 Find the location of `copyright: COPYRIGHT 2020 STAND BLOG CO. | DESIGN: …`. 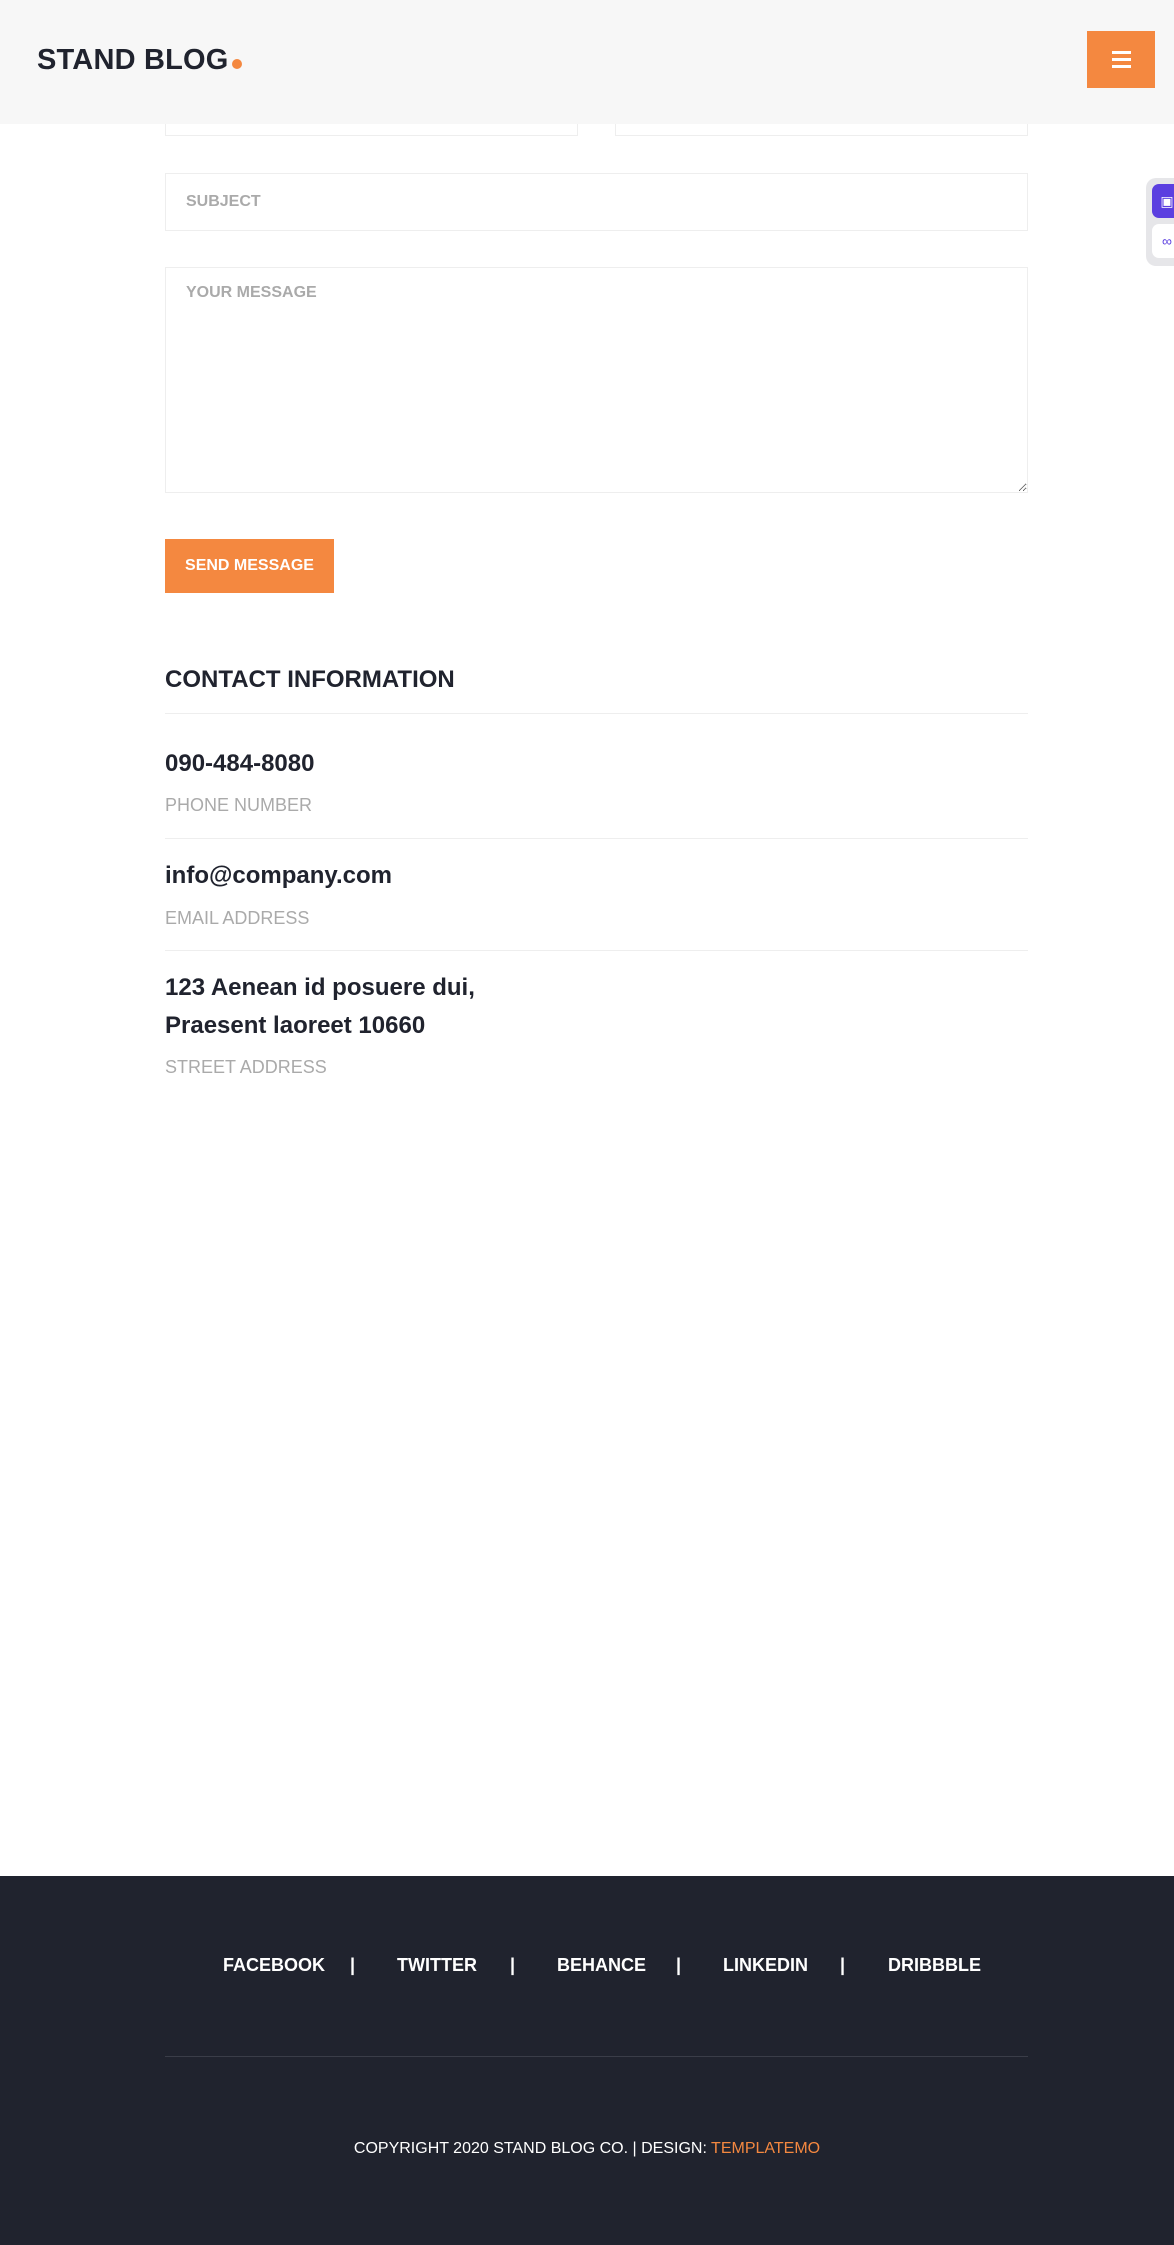

copyright: COPYRIGHT 2020 STAND BLOG CO. | DESIGN: … is located at coordinates (587, 2149).